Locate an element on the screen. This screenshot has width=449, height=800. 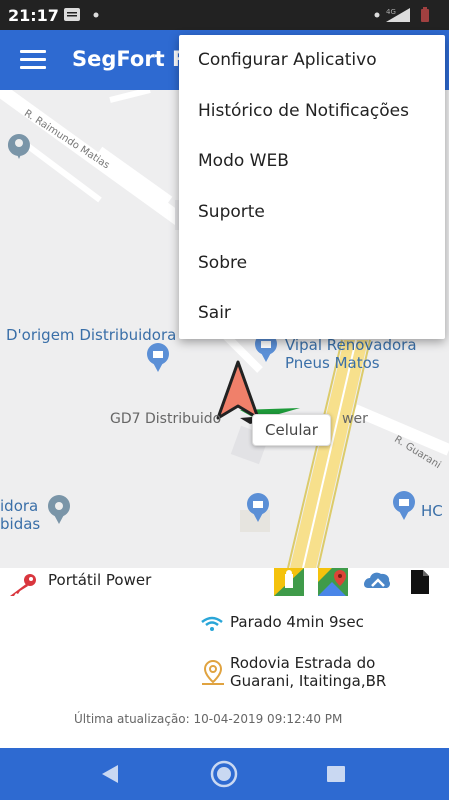
document-icon is located at coordinates (420, 582).